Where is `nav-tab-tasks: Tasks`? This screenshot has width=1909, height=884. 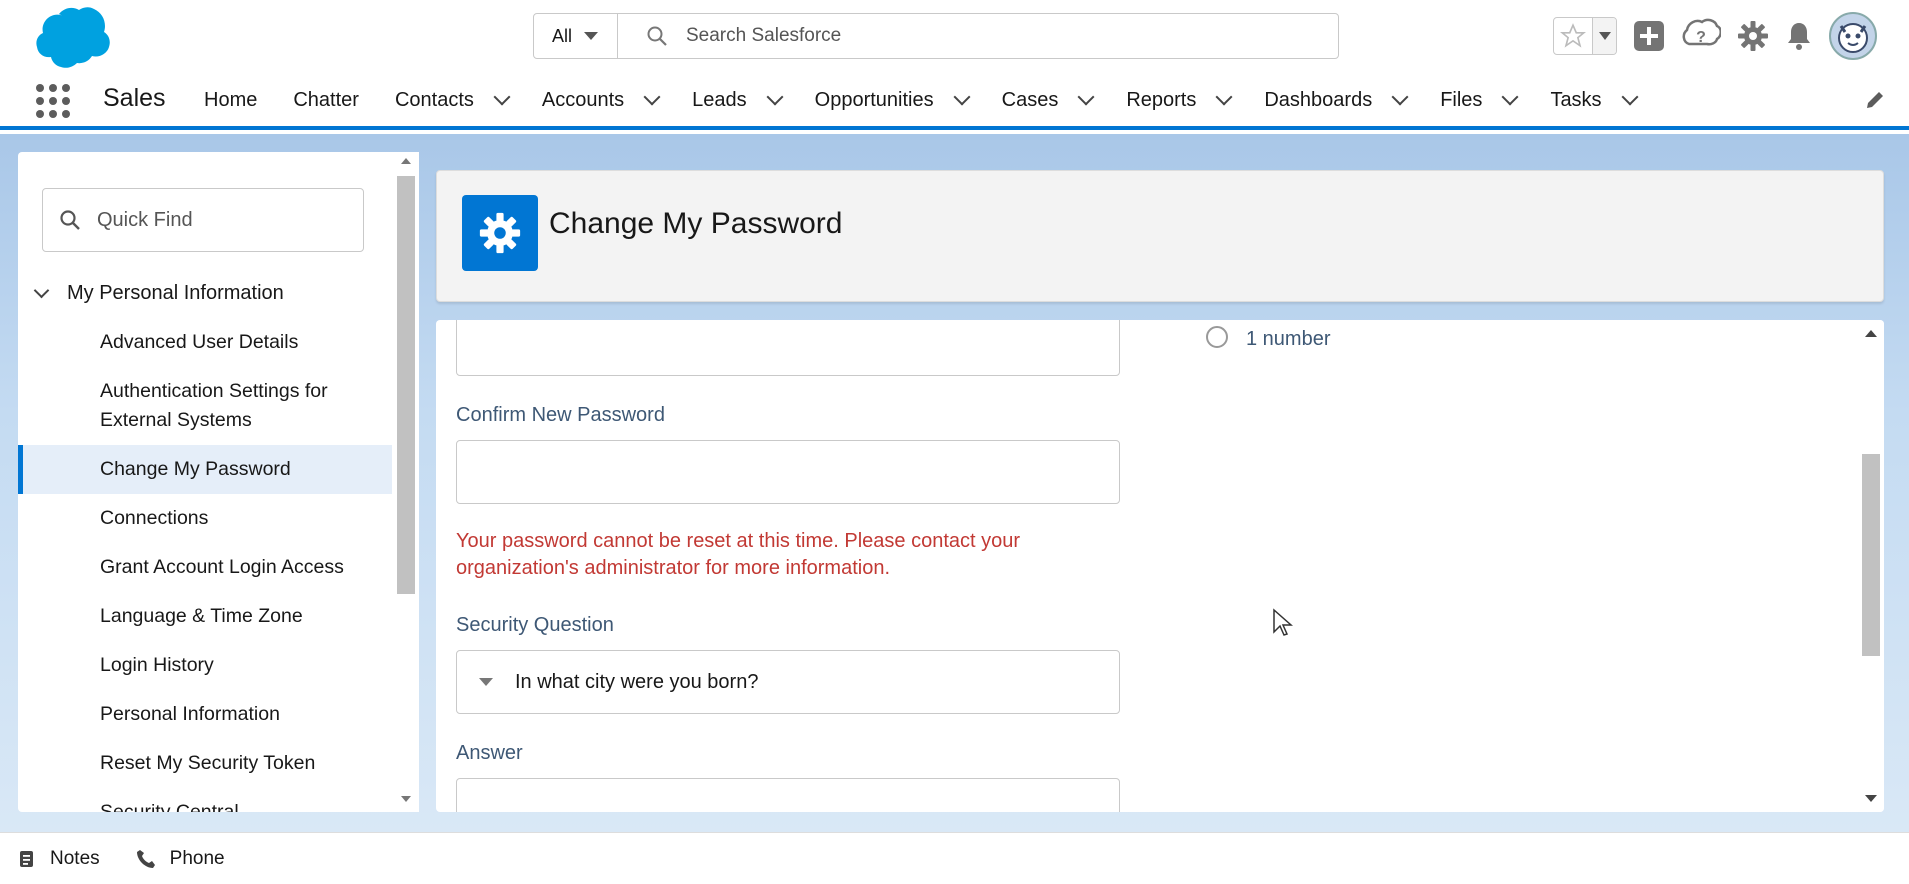 nav-tab-tasks: Tasks is located at coordinates (1594, 100).